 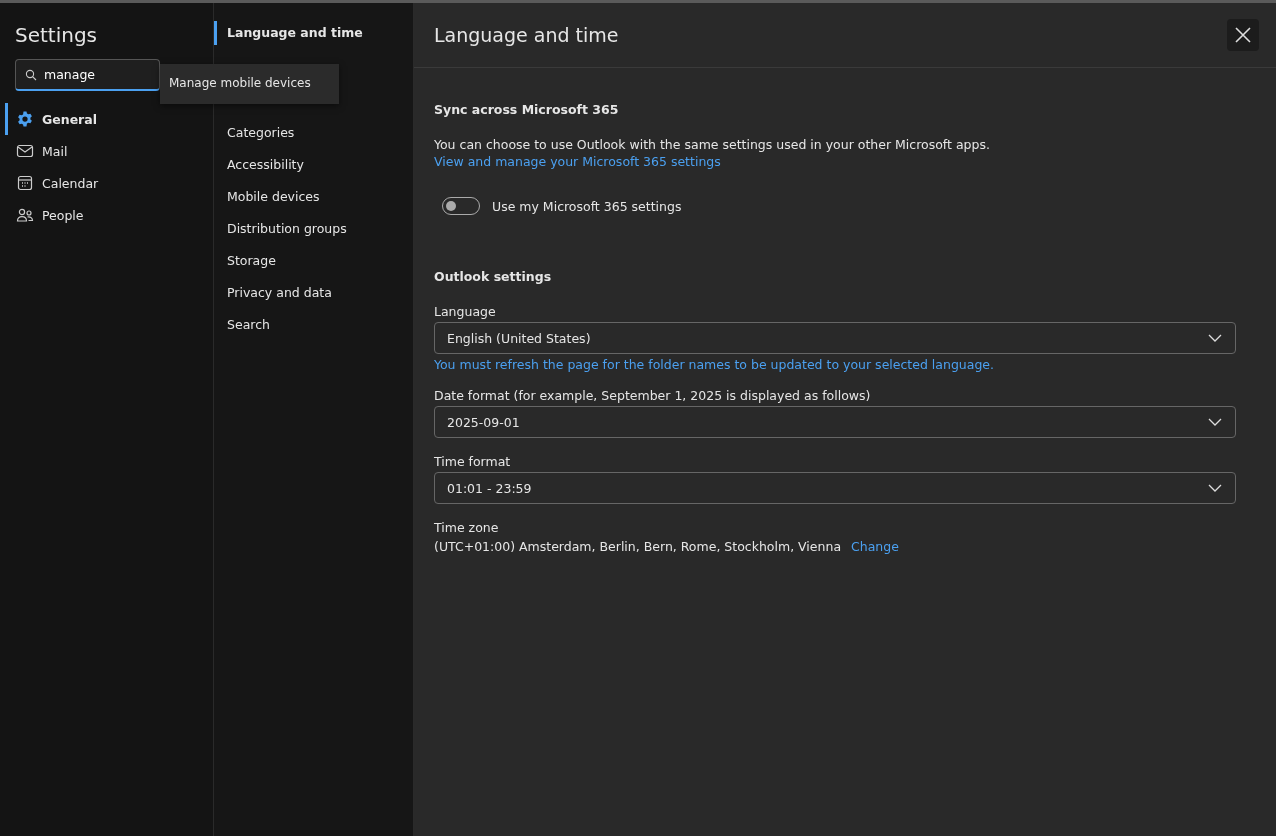 I want to click on subnav-item: Categories, so click(x=313, y=133).